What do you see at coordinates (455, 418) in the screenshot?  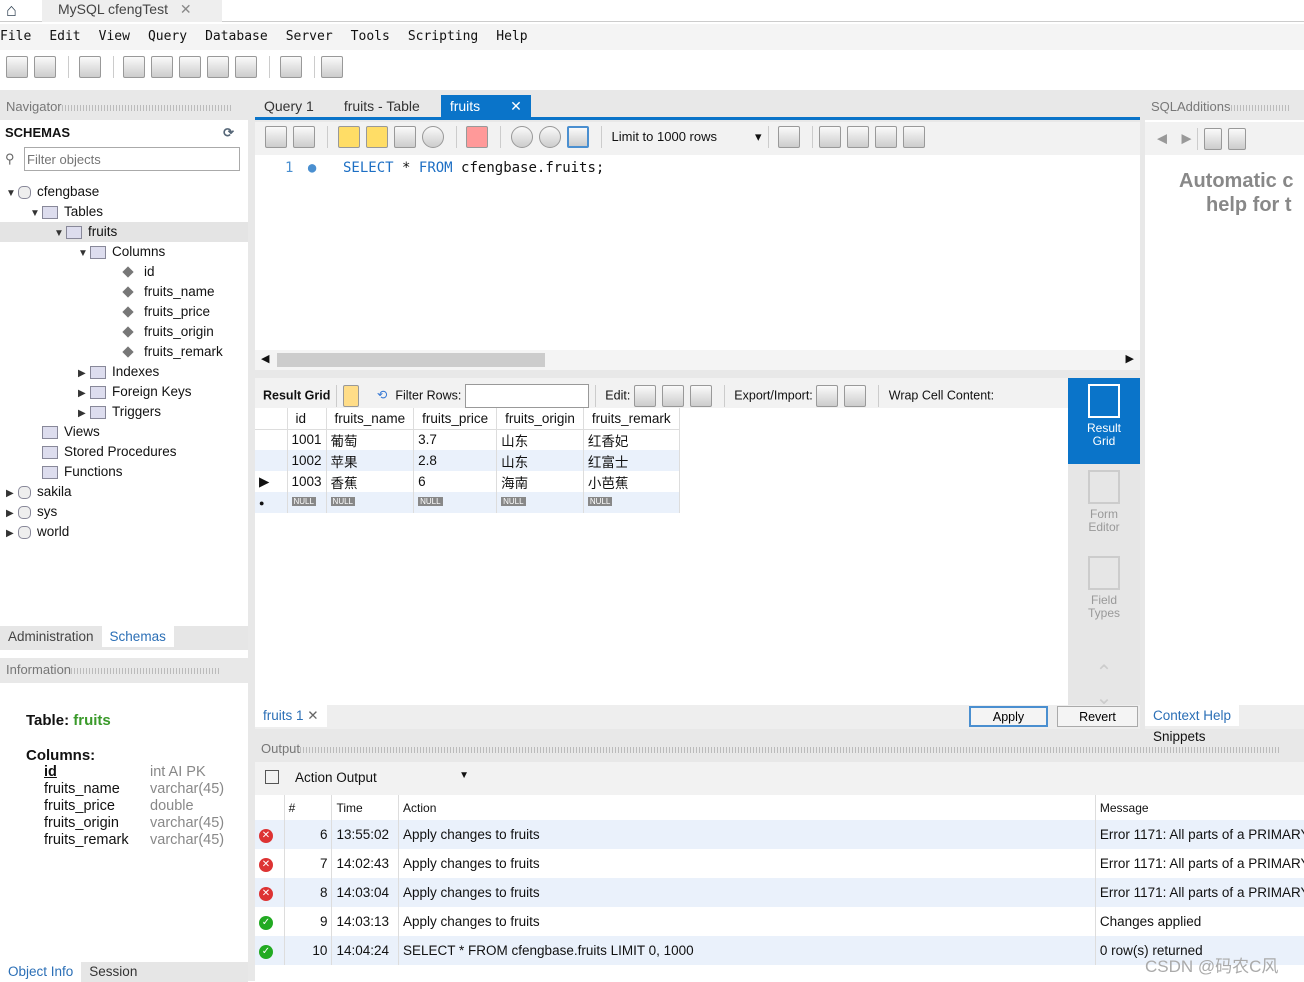 I see `column-header: fruits_price` at bounding box center [455, 418].